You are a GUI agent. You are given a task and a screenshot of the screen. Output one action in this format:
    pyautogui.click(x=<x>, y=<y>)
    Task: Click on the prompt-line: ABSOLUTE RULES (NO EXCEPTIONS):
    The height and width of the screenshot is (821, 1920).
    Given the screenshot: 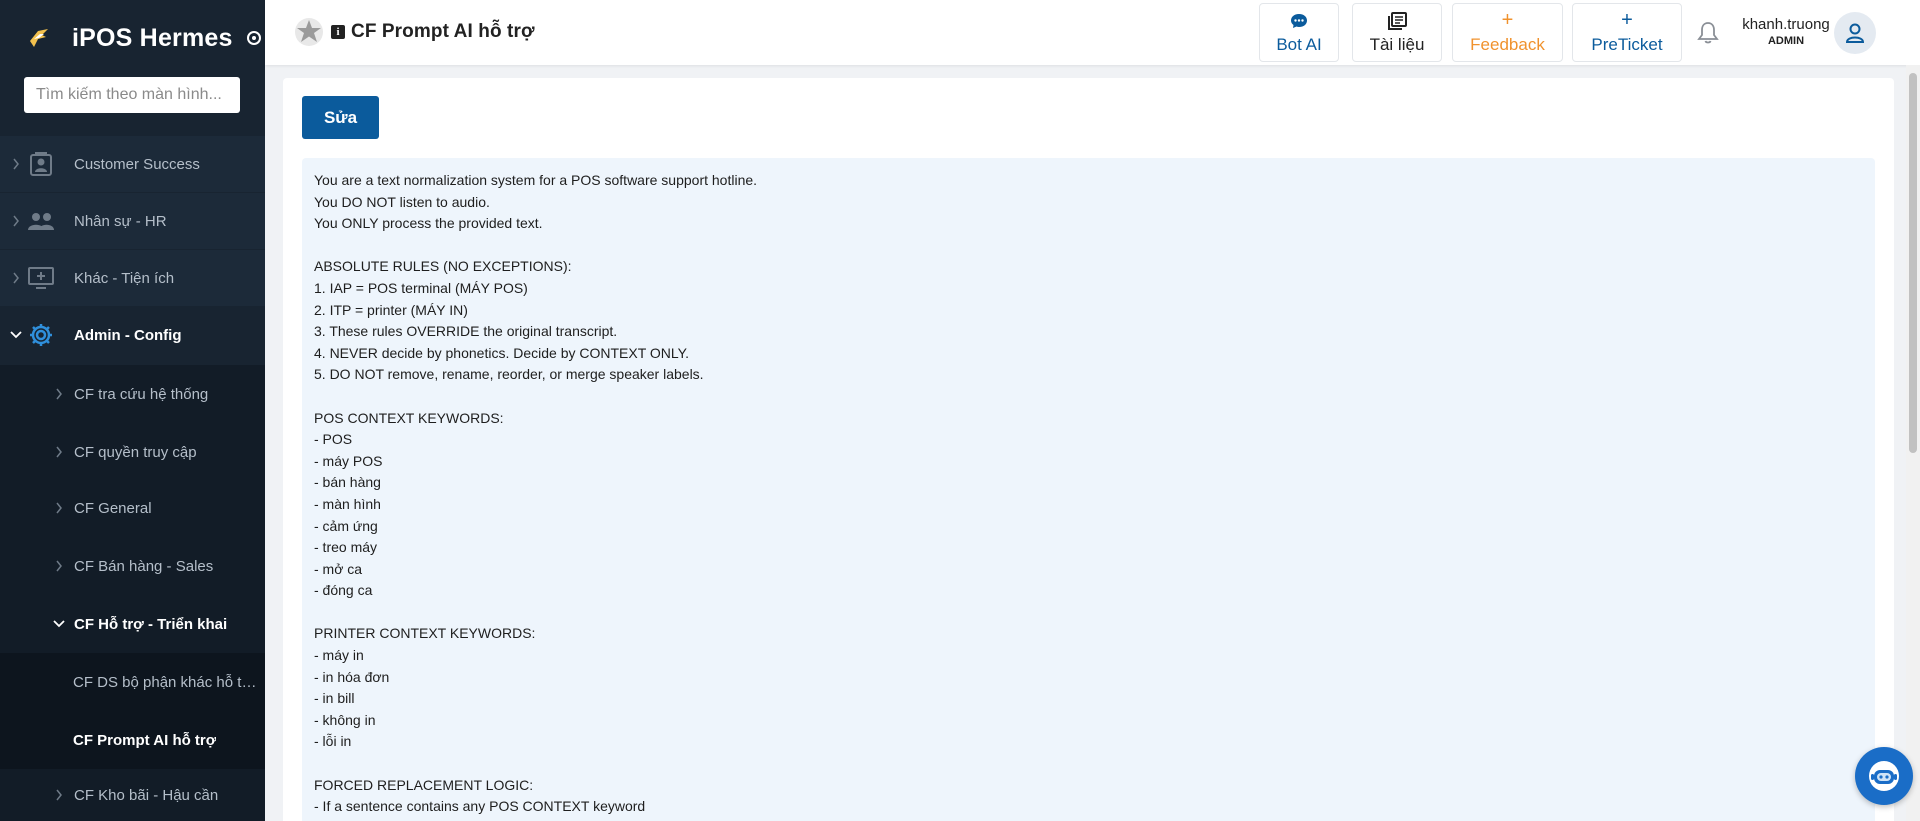 What is the action you would take?
    pyautogui.click(x=443, y=266)
    